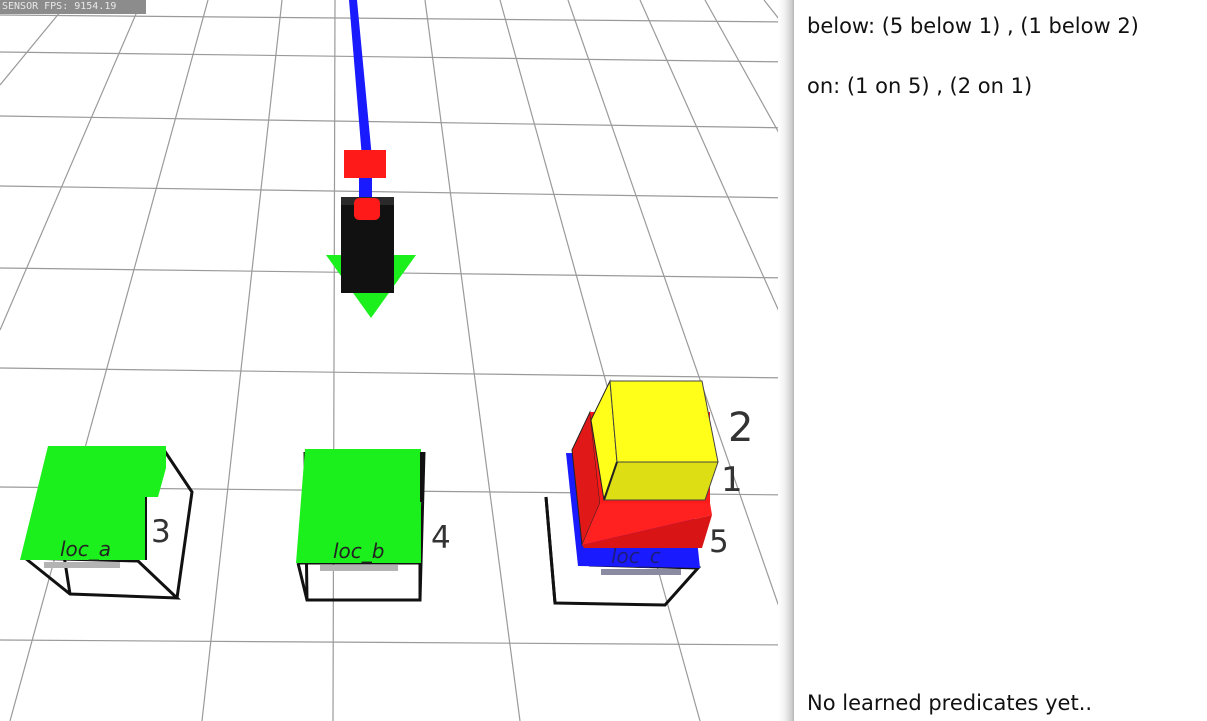 Image resolution: width=1207 pixels, height=721 pixels. What do you see at coordinates (973, 26) in the screenshot?
I see `below-predicates: below: (5 below 1) , (1 below 2)` at bounding box center [973, 26].